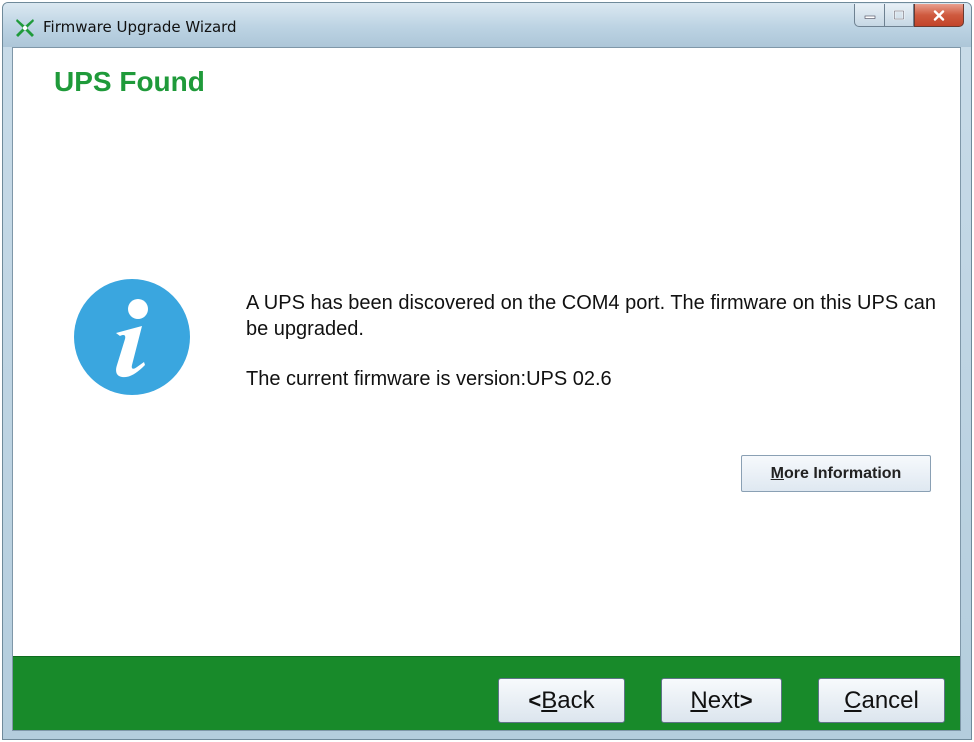 Image resolution: width=974 pixels, height=742 pixels. Describe the element at coordinates (576, 700) in the screenshot. I see `back-label: ack` at that location.